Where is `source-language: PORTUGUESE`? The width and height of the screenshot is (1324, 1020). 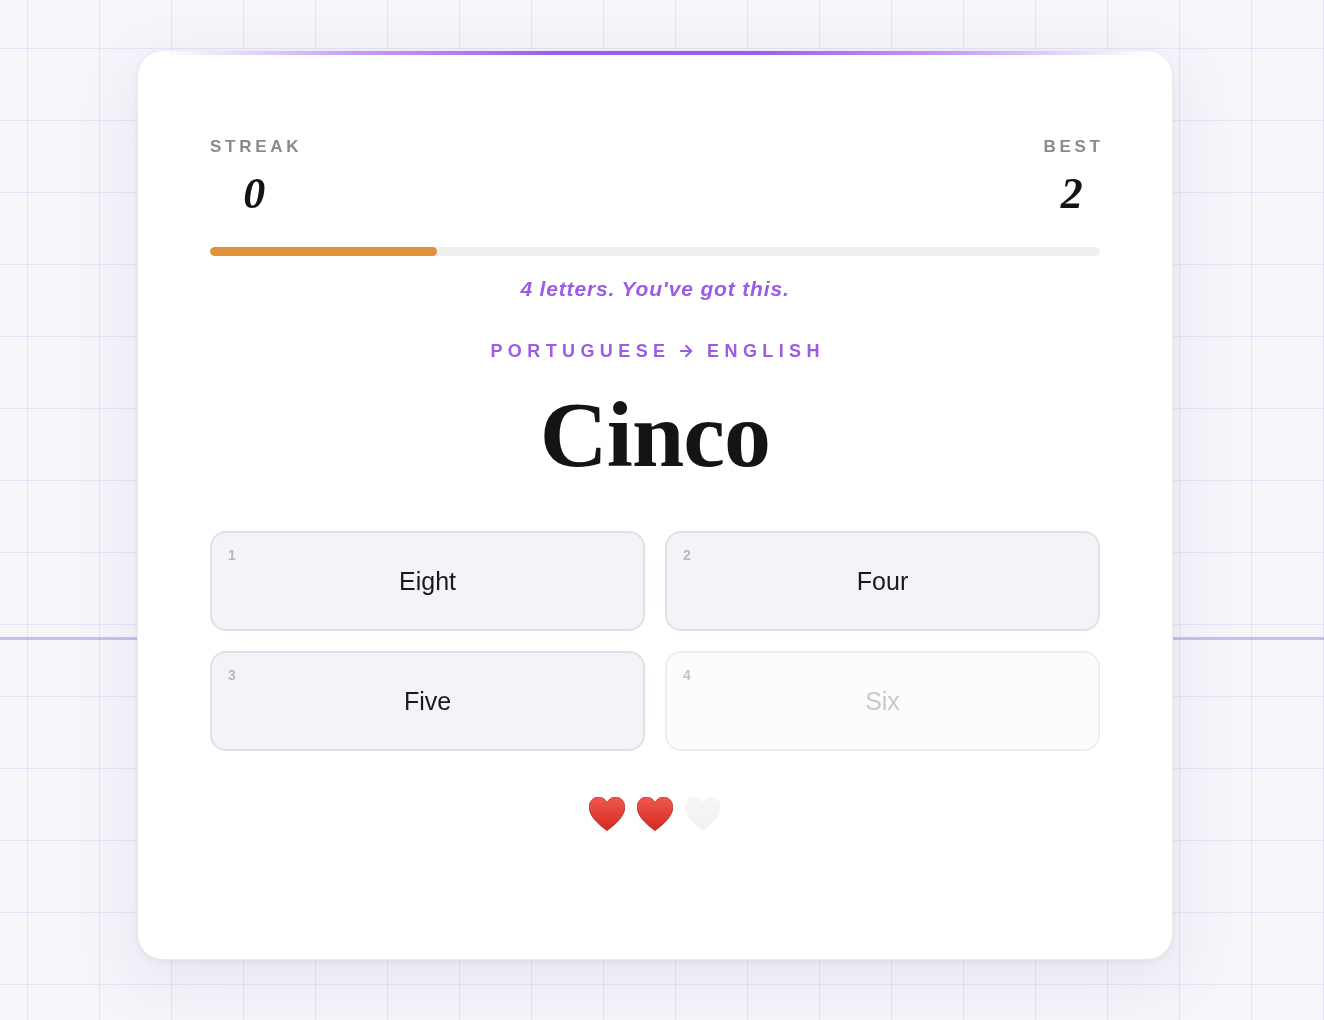 source-language: PORTUGUESE is located at coordinates (580, 351).